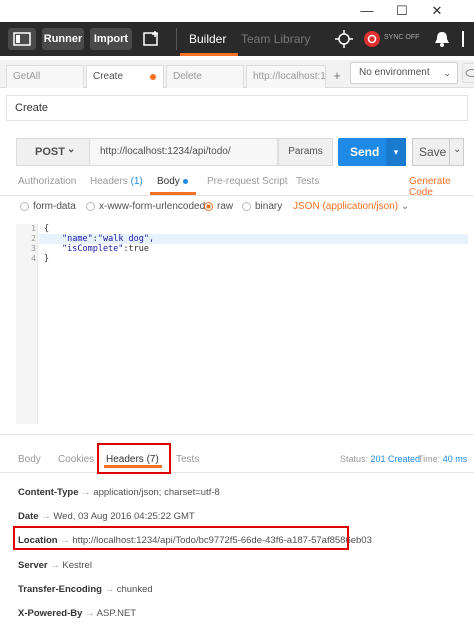 Image resolution: width=474 pixels, height=630 pixels. Describe the element at coordinates (33, 228) in the screenshot. I see `line-number: 1` at that location.